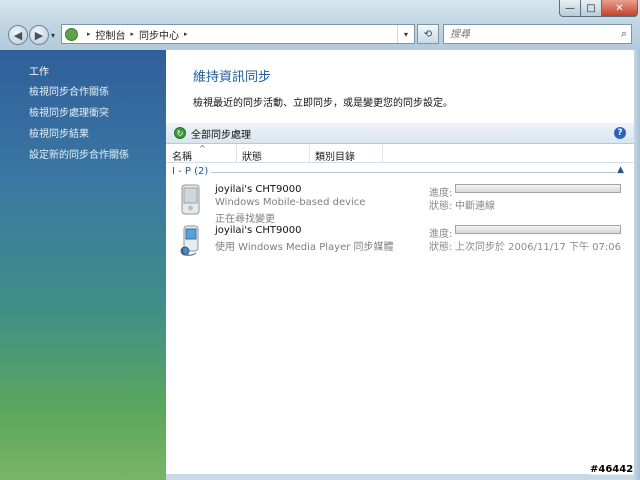 The image size is (640, 480). I want to click on search-icon: ⌕, so click(624, 34).